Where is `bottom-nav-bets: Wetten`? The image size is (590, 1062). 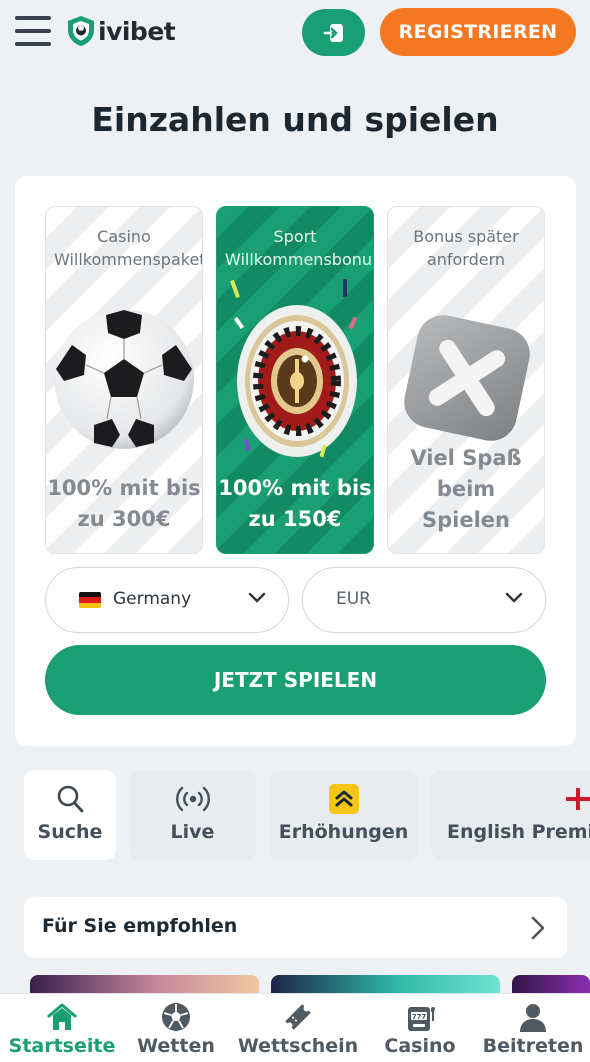
bottom-nav-bets: Wetten is located at coordinates (176, 1028).